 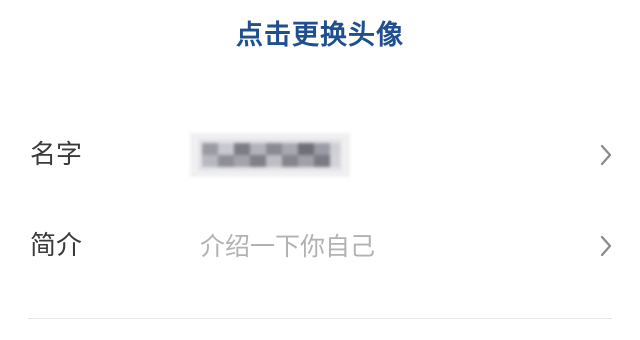 I want to click on bio-label: 简介, so click(x=56, y=246).